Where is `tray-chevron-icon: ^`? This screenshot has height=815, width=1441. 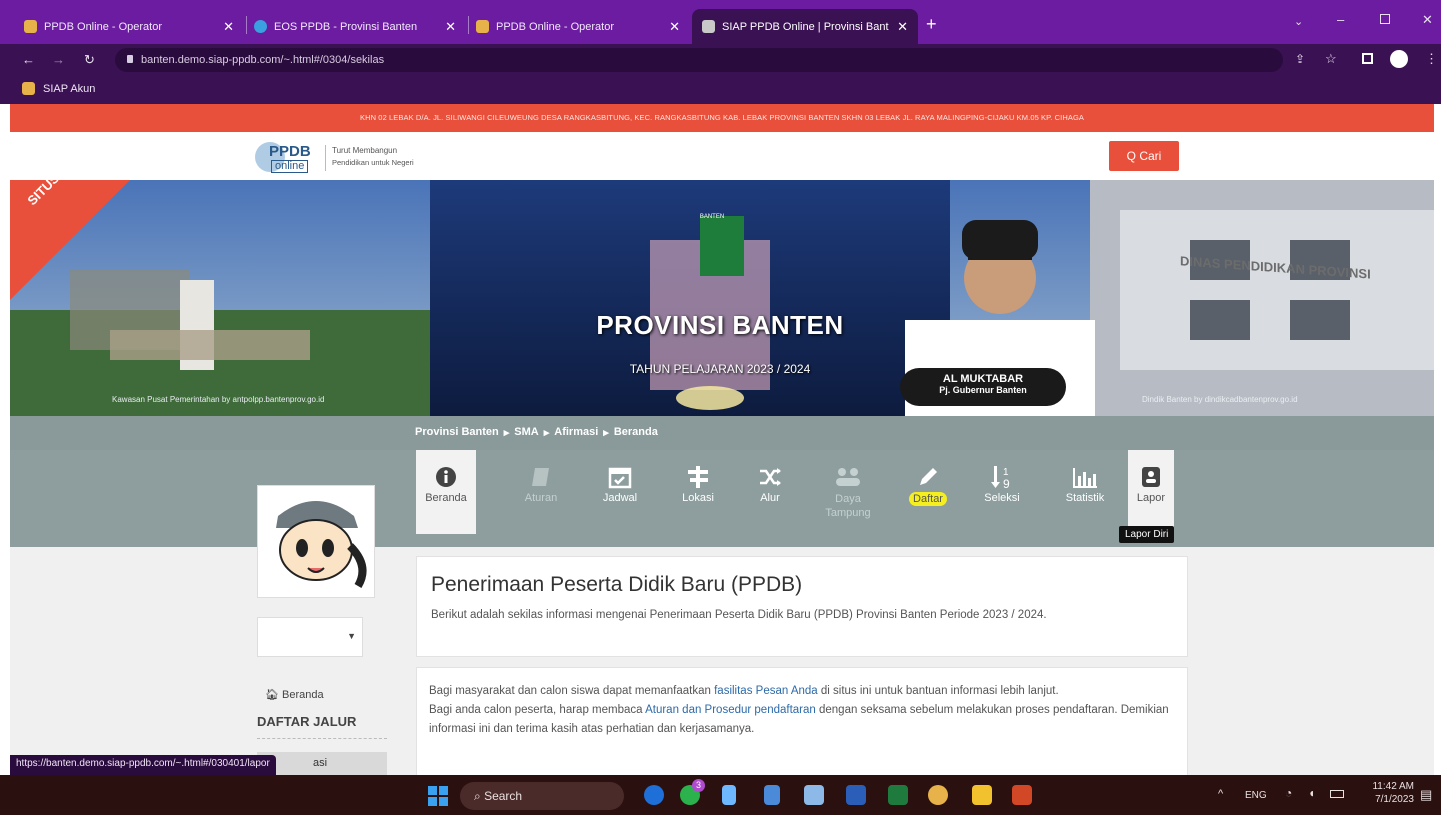 tray-chevron-icon: ^ is located at coordinates (1220, 794).